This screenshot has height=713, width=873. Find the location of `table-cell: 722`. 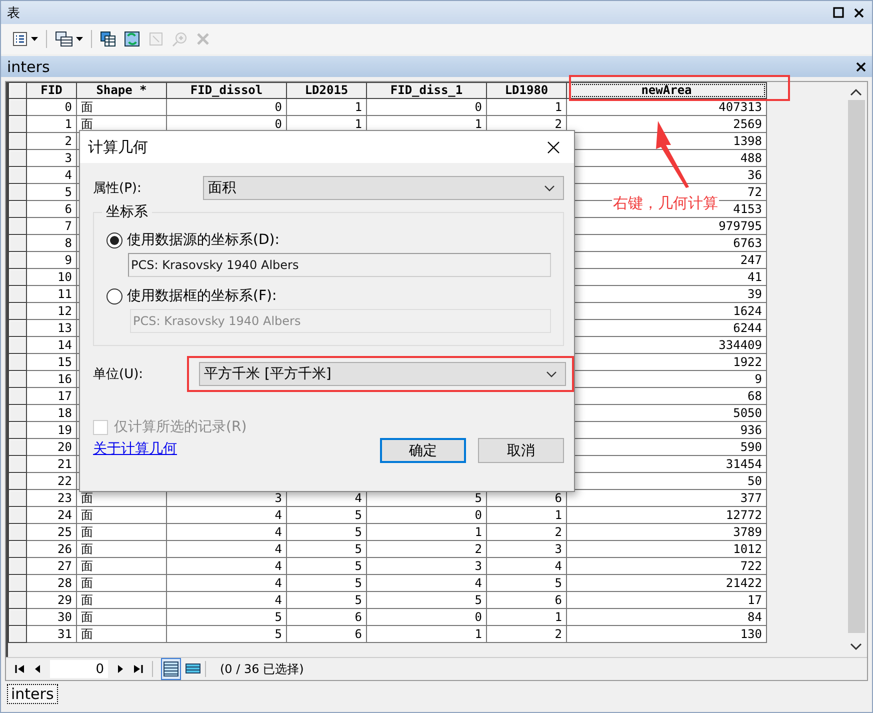

table-cell: 722 is located at coordinates (667, 566).